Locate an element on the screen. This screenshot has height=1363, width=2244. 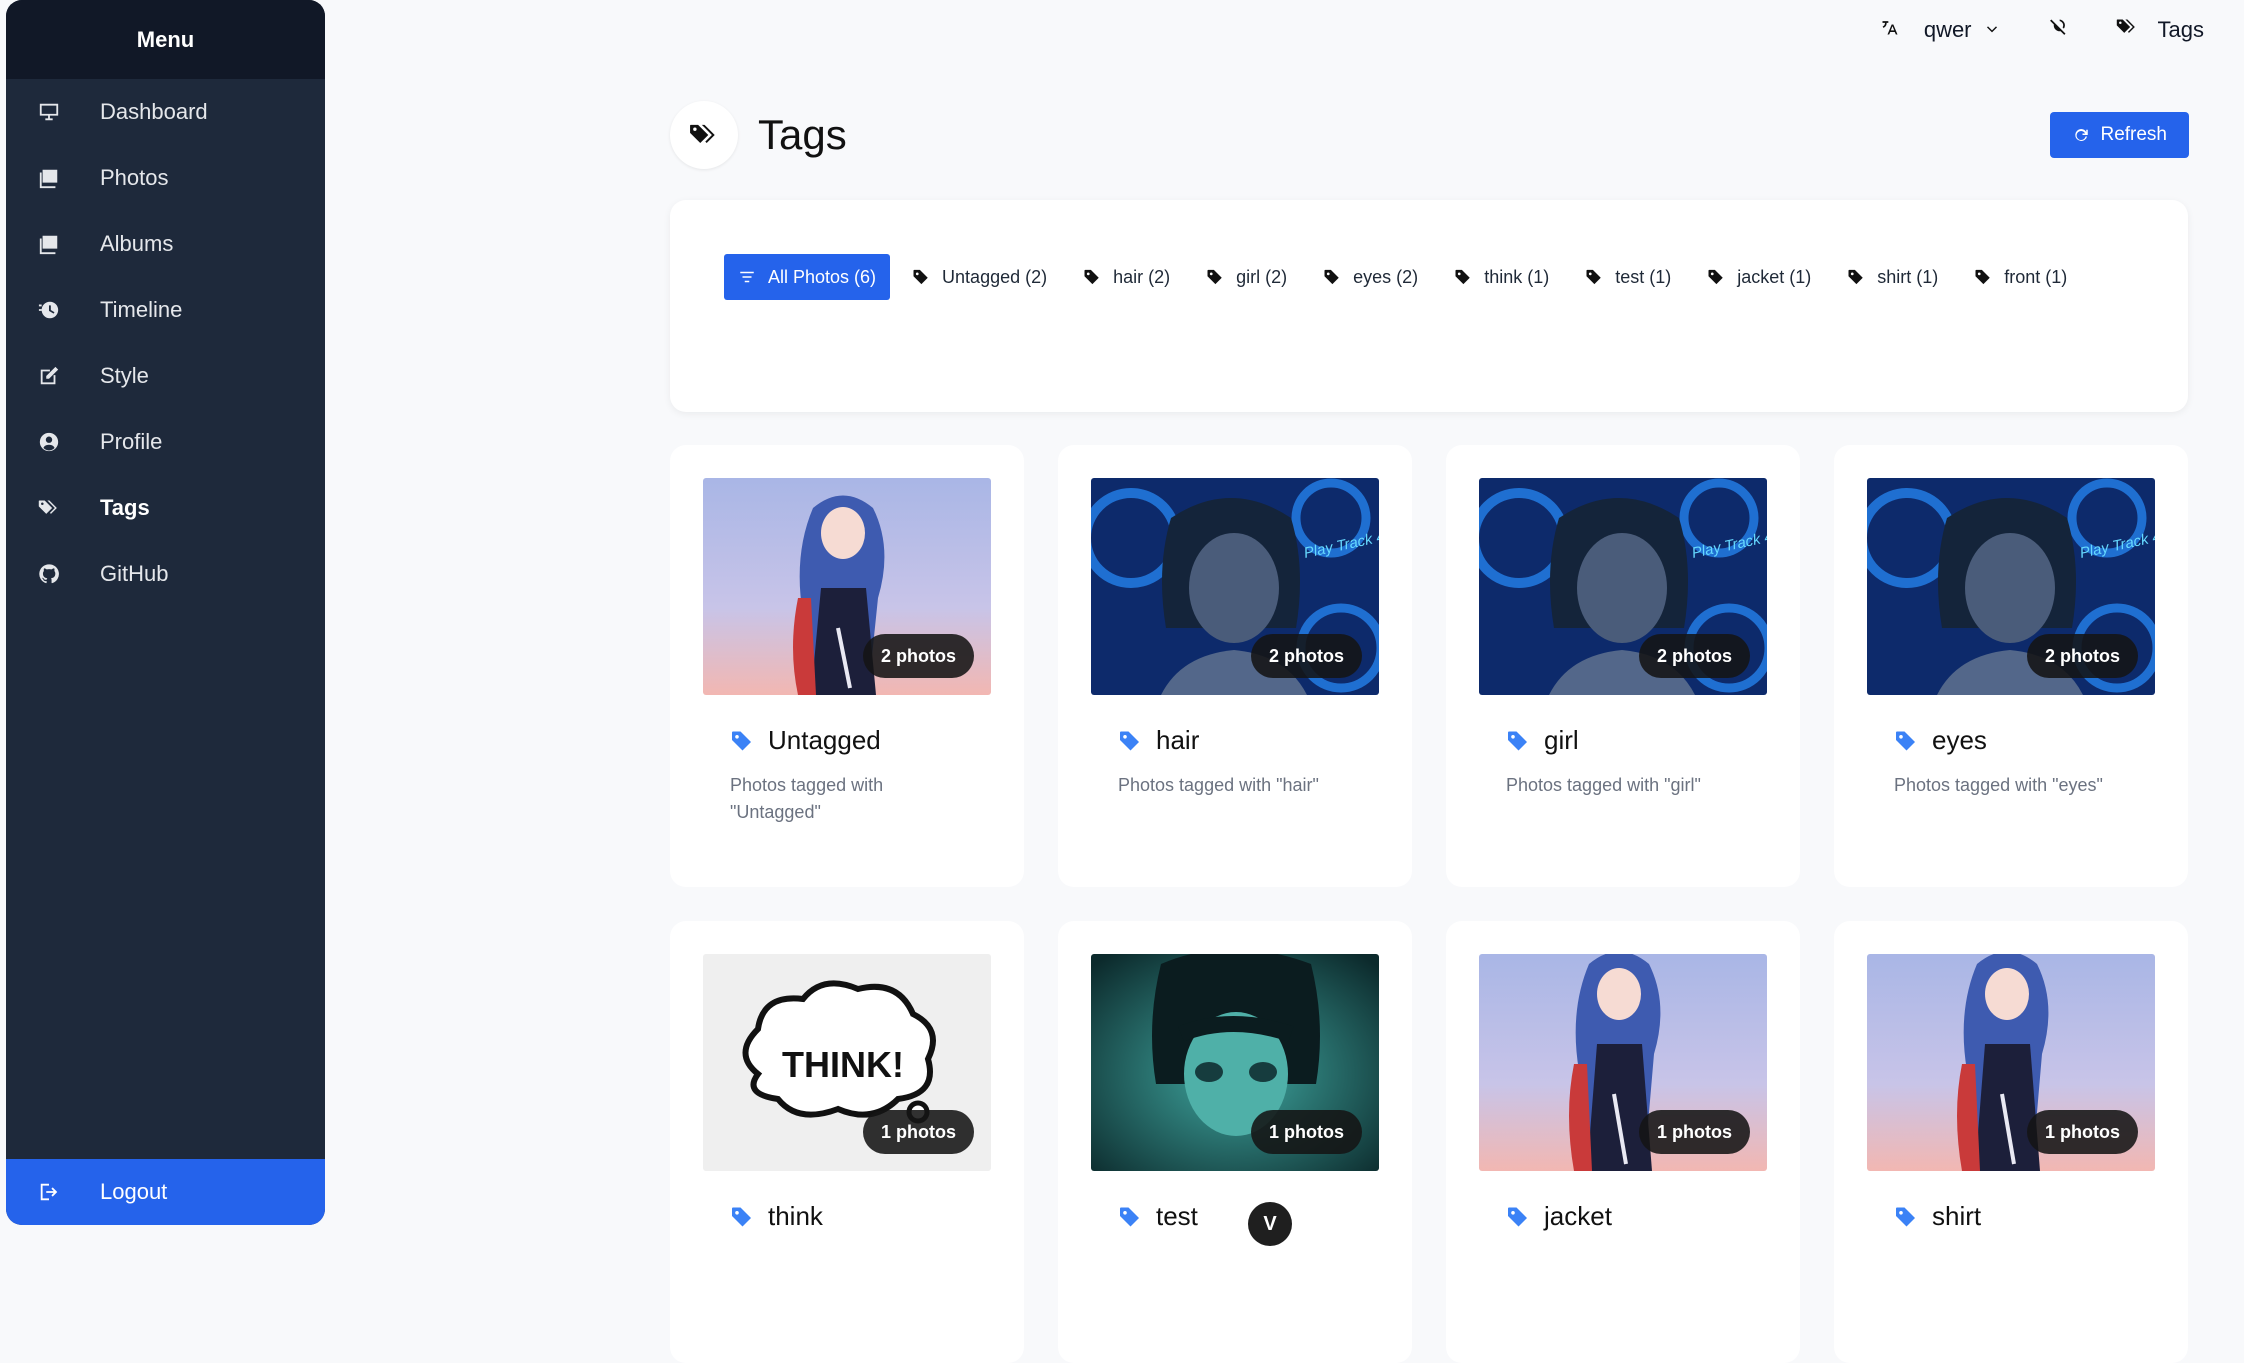
sidebar-item-timeline: Timeline is located at coordinates (165, 310).